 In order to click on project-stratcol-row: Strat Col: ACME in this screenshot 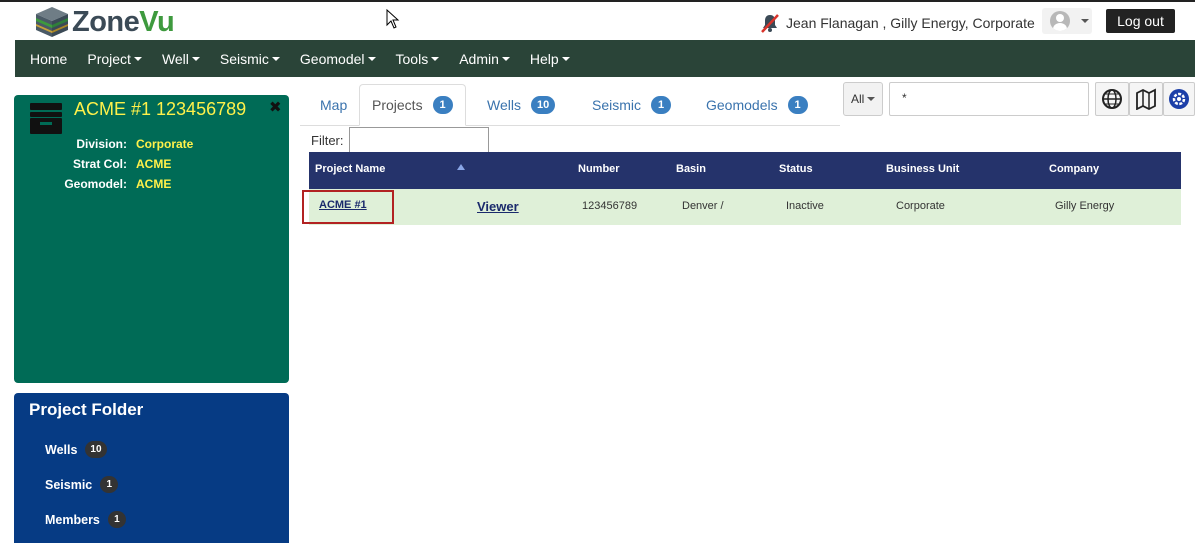, I will do `click(95, 164)`.